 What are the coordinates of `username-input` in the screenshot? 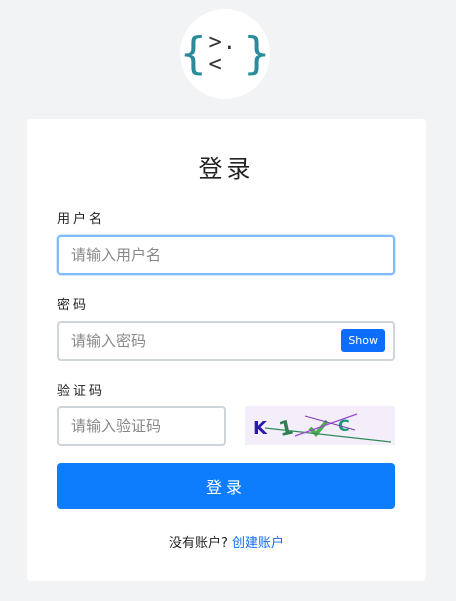 It's located at (226, 255).